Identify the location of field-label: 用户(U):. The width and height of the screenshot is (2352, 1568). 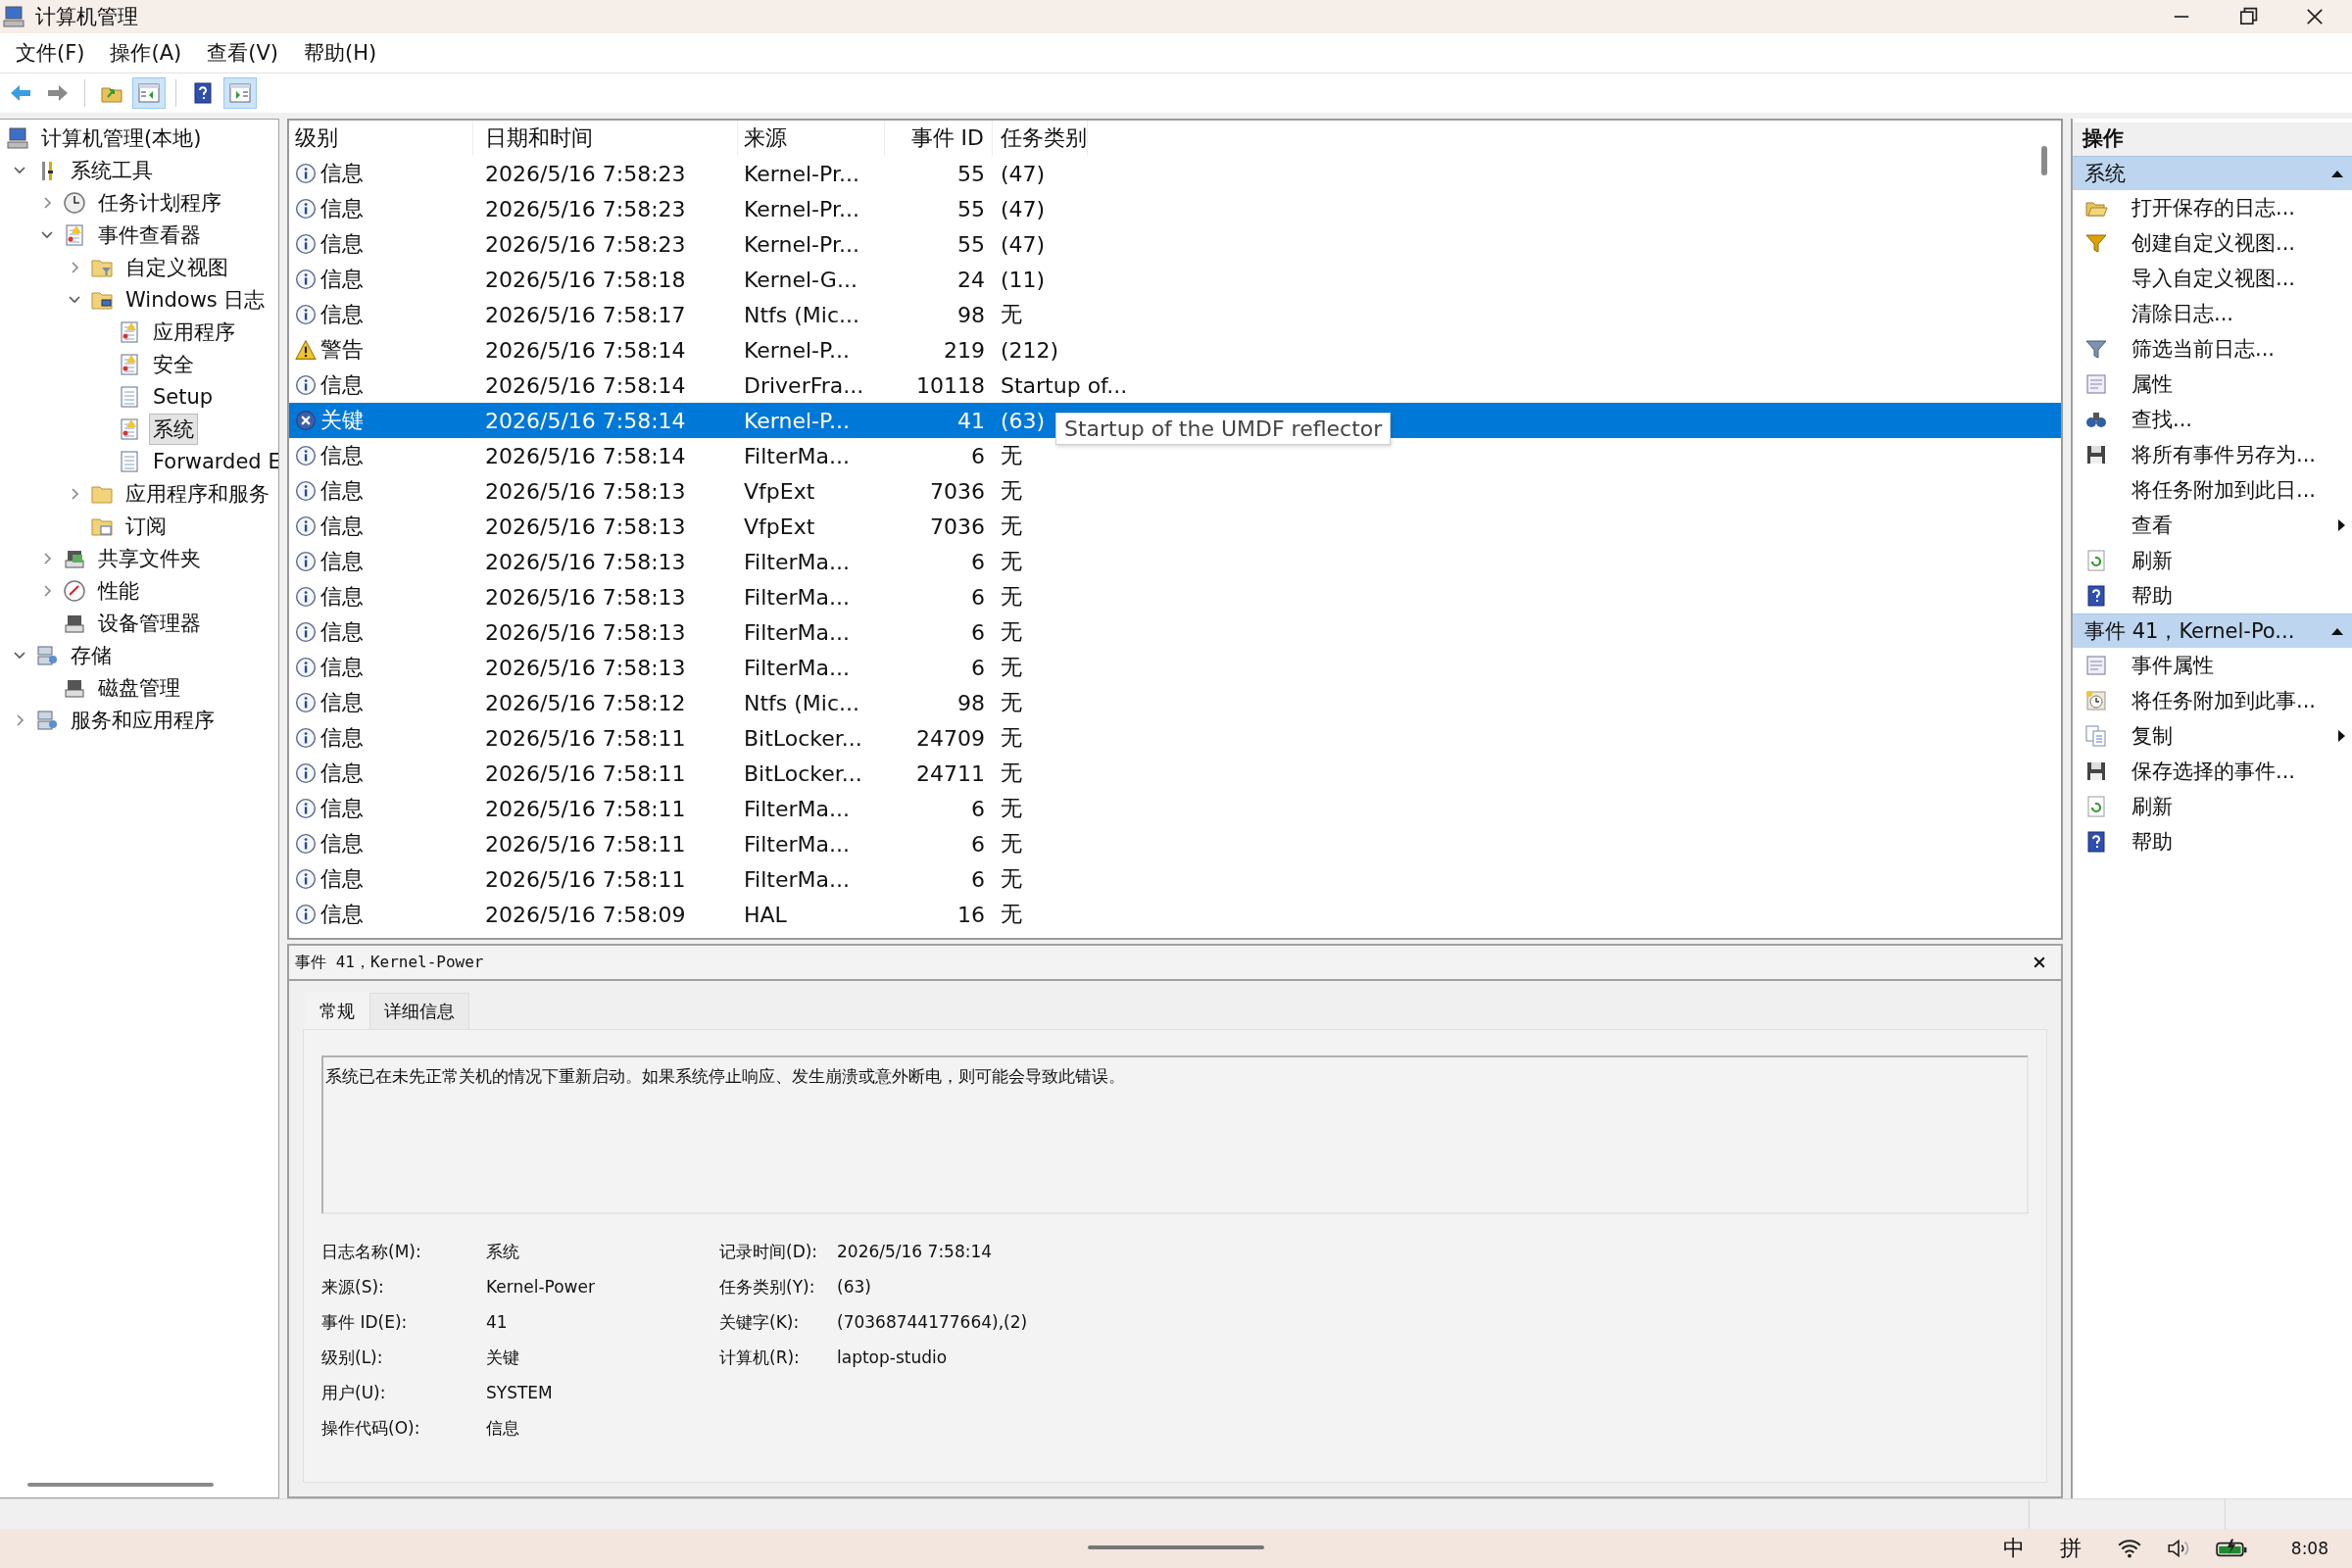
(354, 1392).